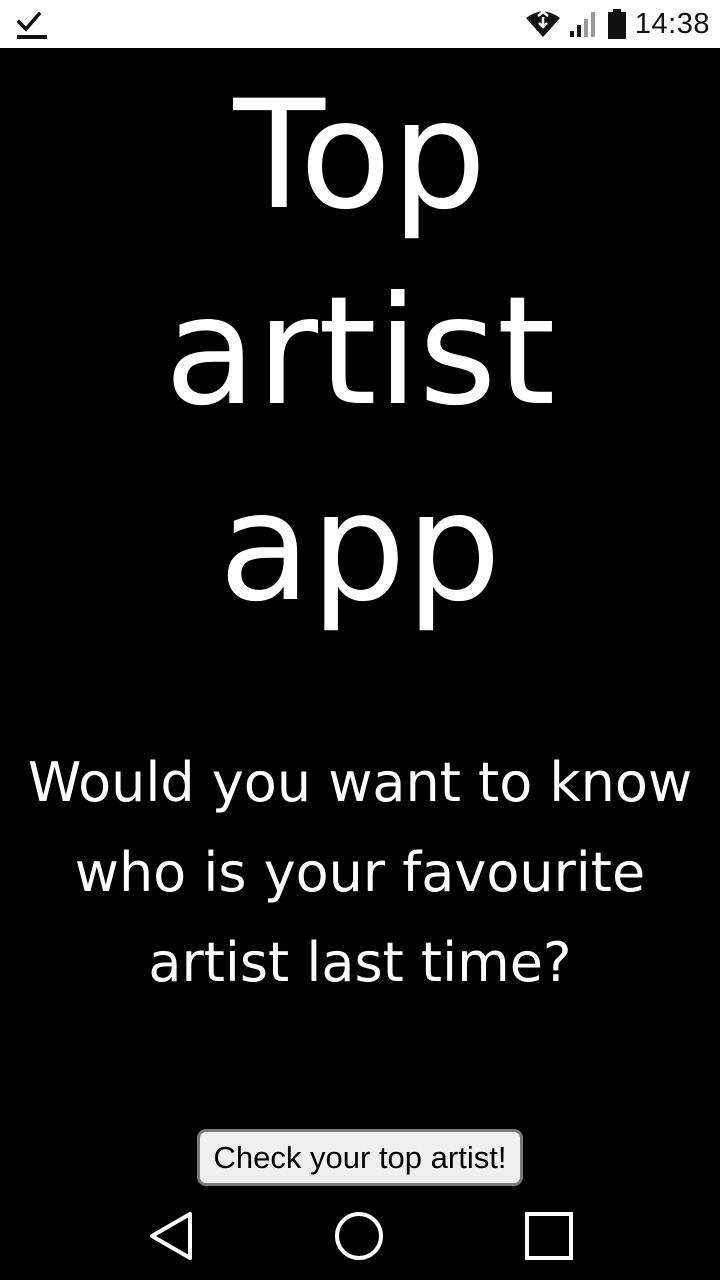 This screenshot has width=720, height=1280. I want to click on recents-button, so click(549, 1236).